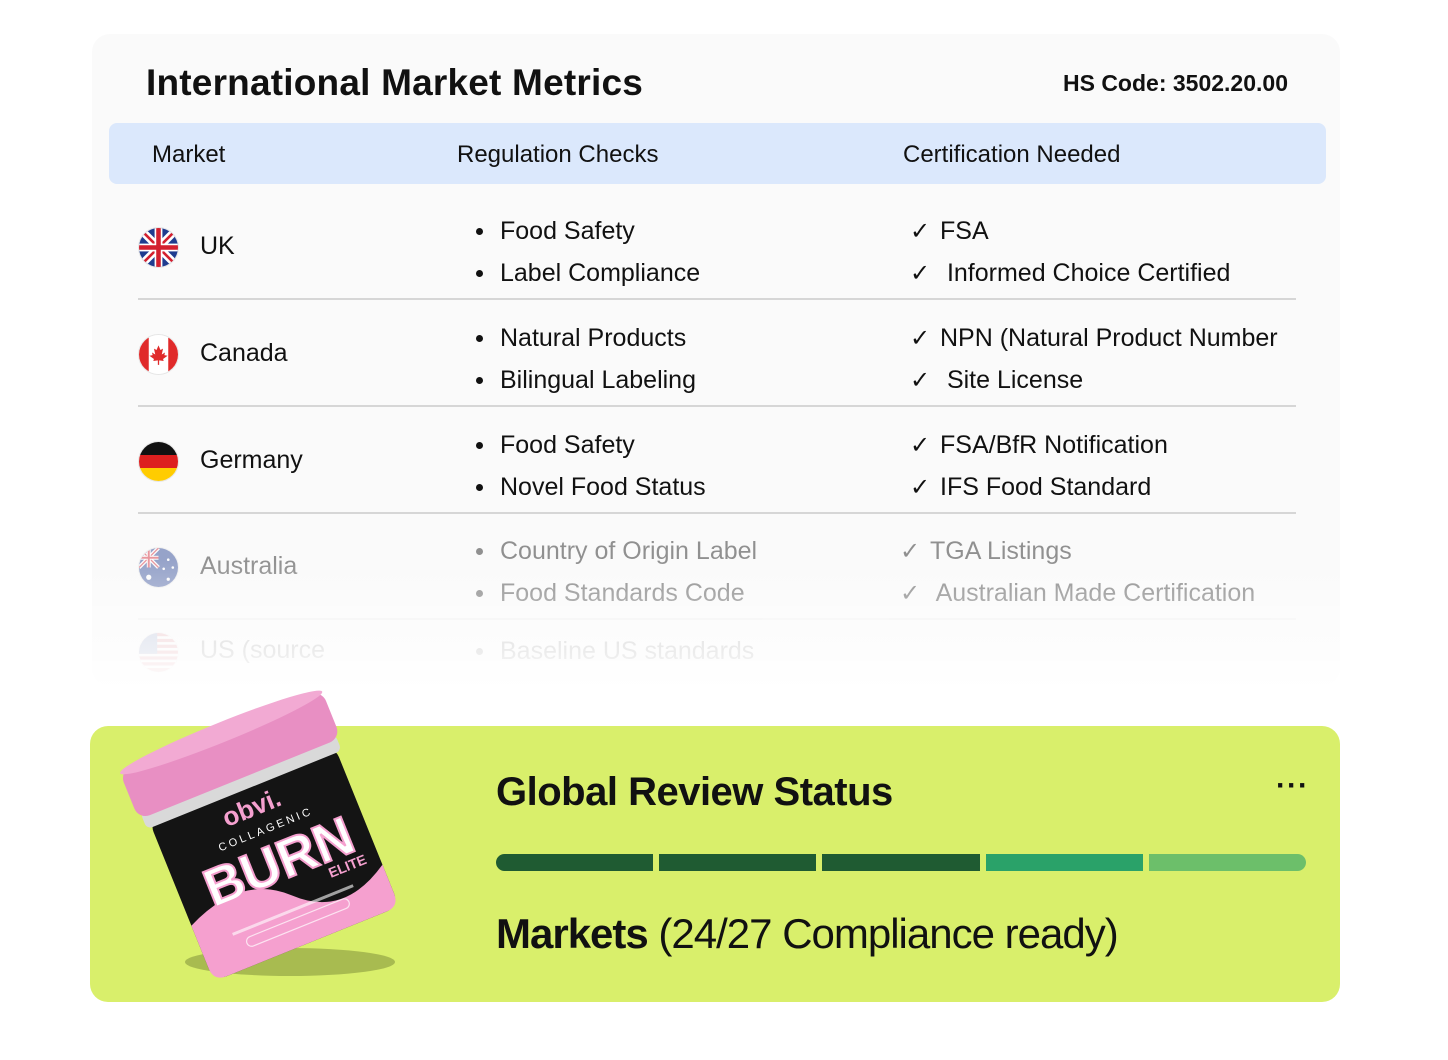  I want to click on regulation-checks-list: Food Safety Novel Food Status, so click(589, 466).